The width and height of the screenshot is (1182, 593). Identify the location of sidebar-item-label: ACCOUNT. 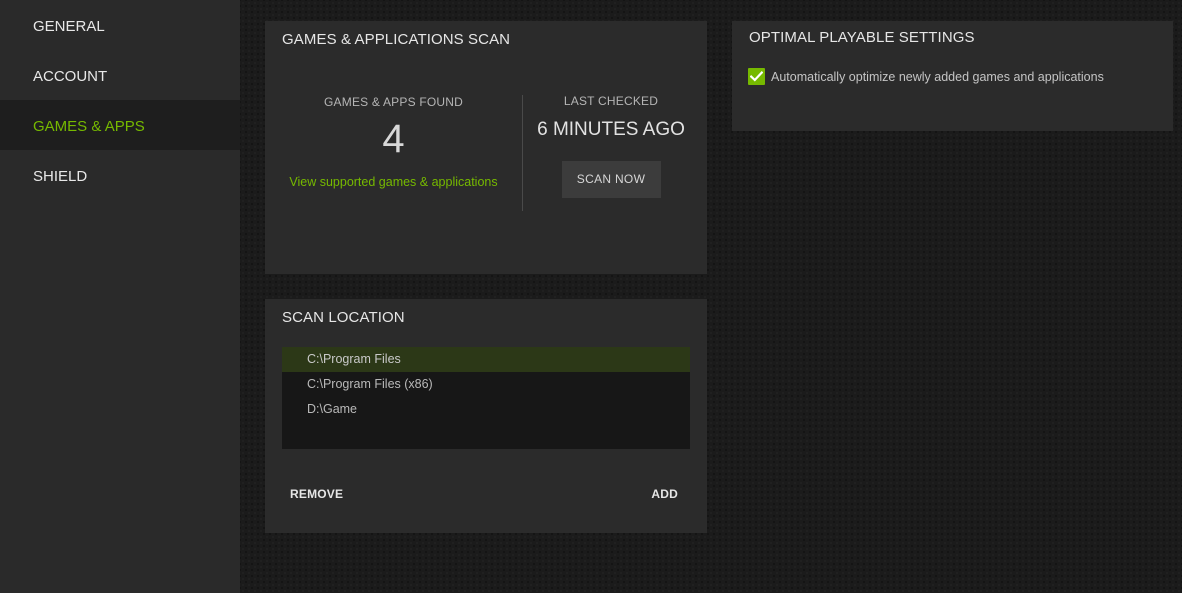
(70, 76).